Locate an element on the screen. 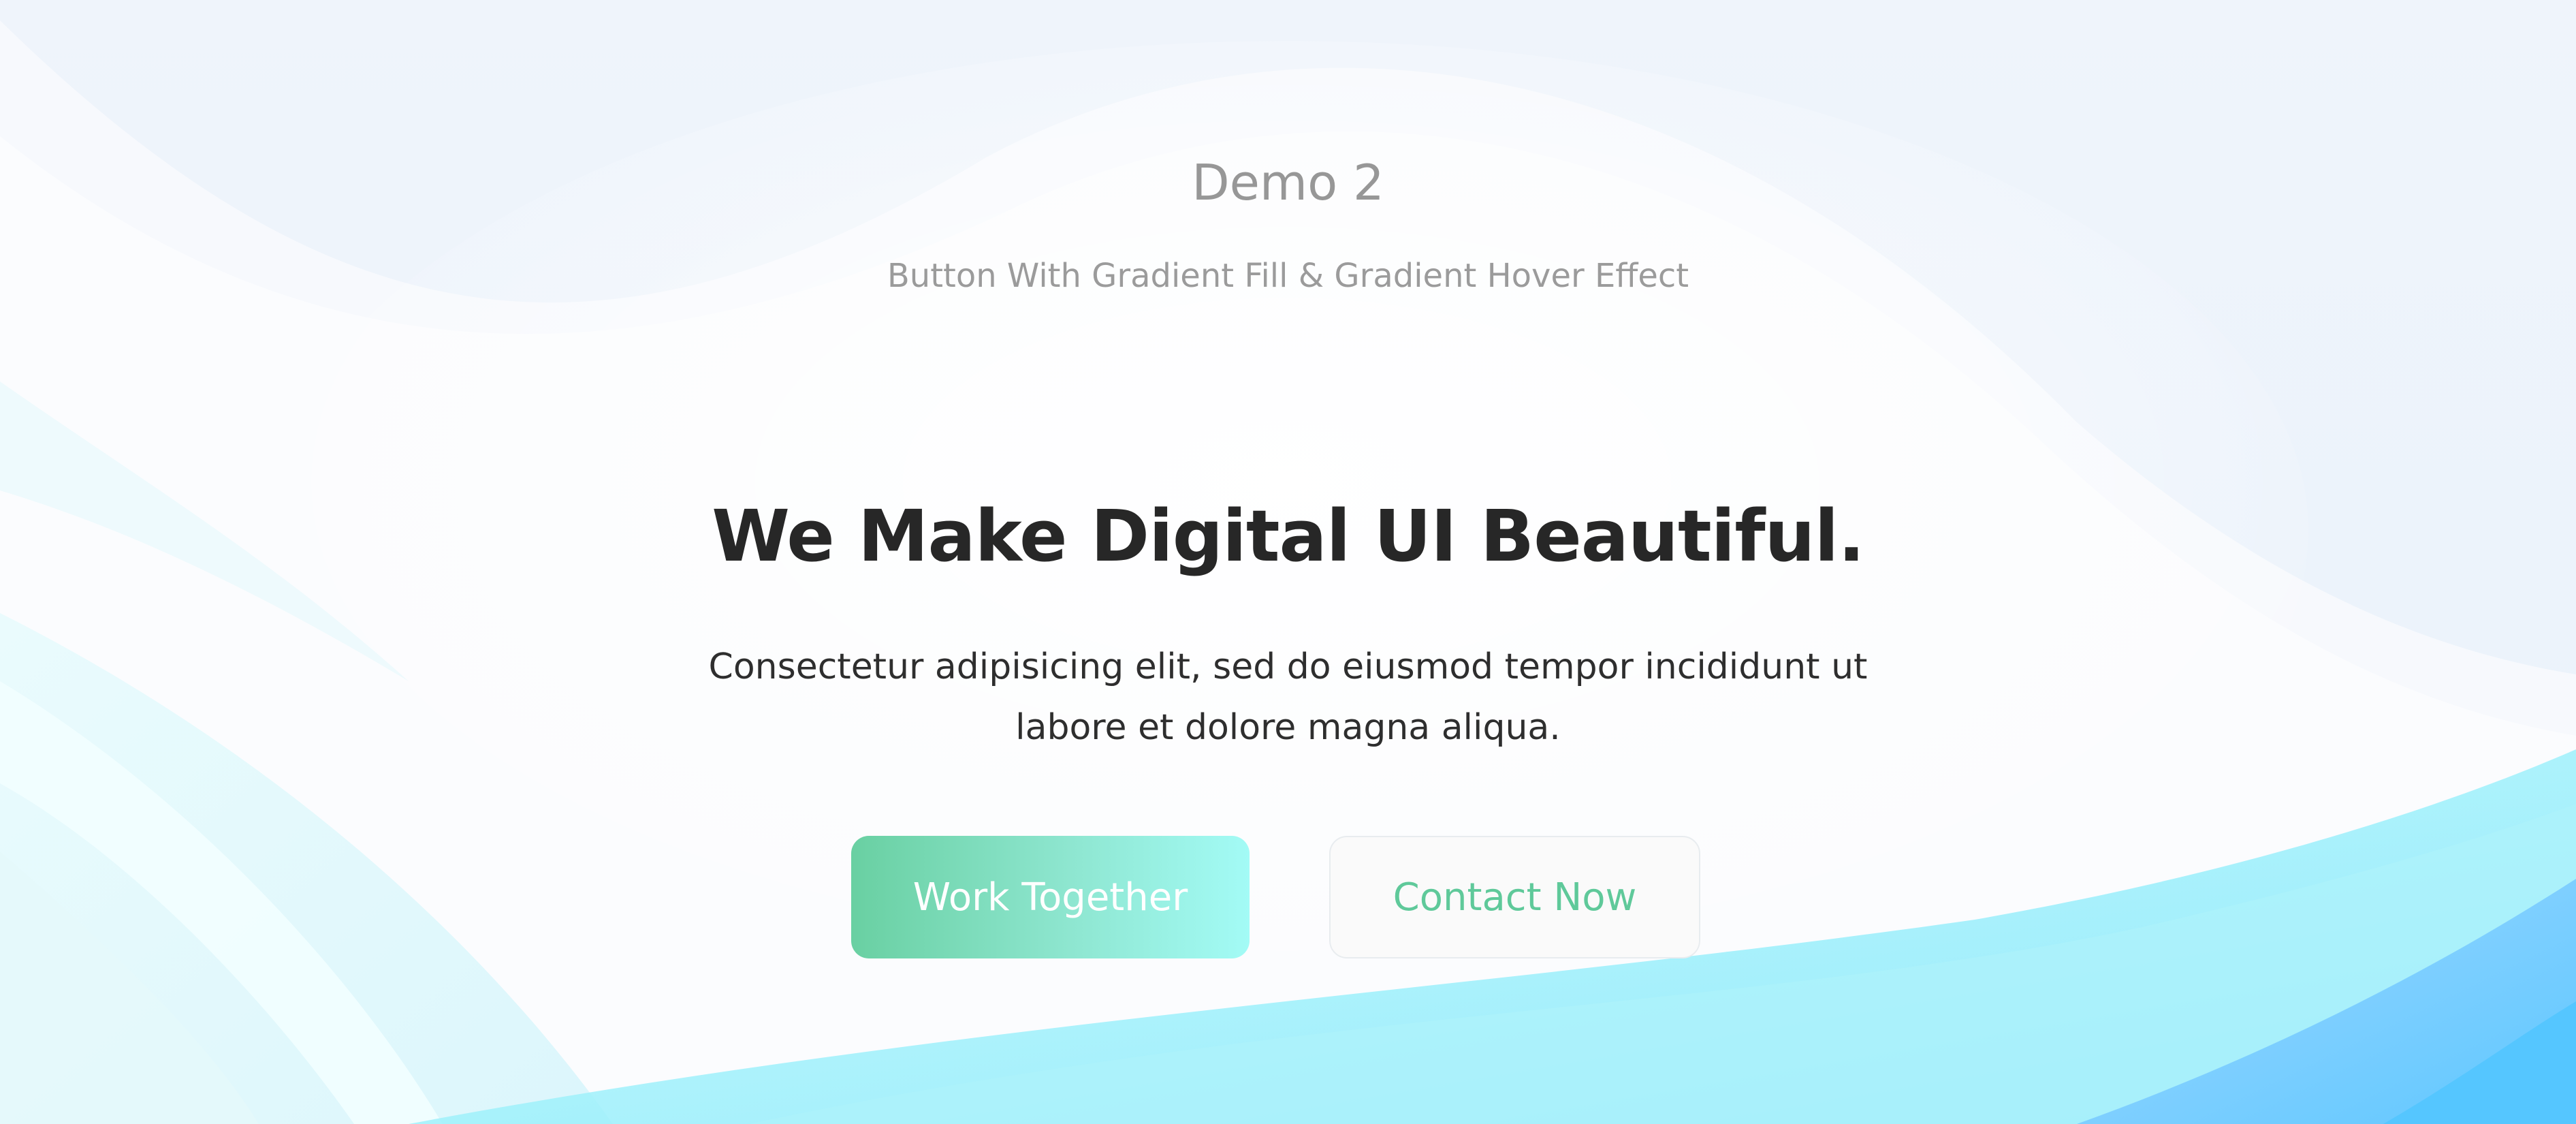 This screenshot has height=1124, width=2576. work-together-button: Work Together is located at coordinates (1050, 897).